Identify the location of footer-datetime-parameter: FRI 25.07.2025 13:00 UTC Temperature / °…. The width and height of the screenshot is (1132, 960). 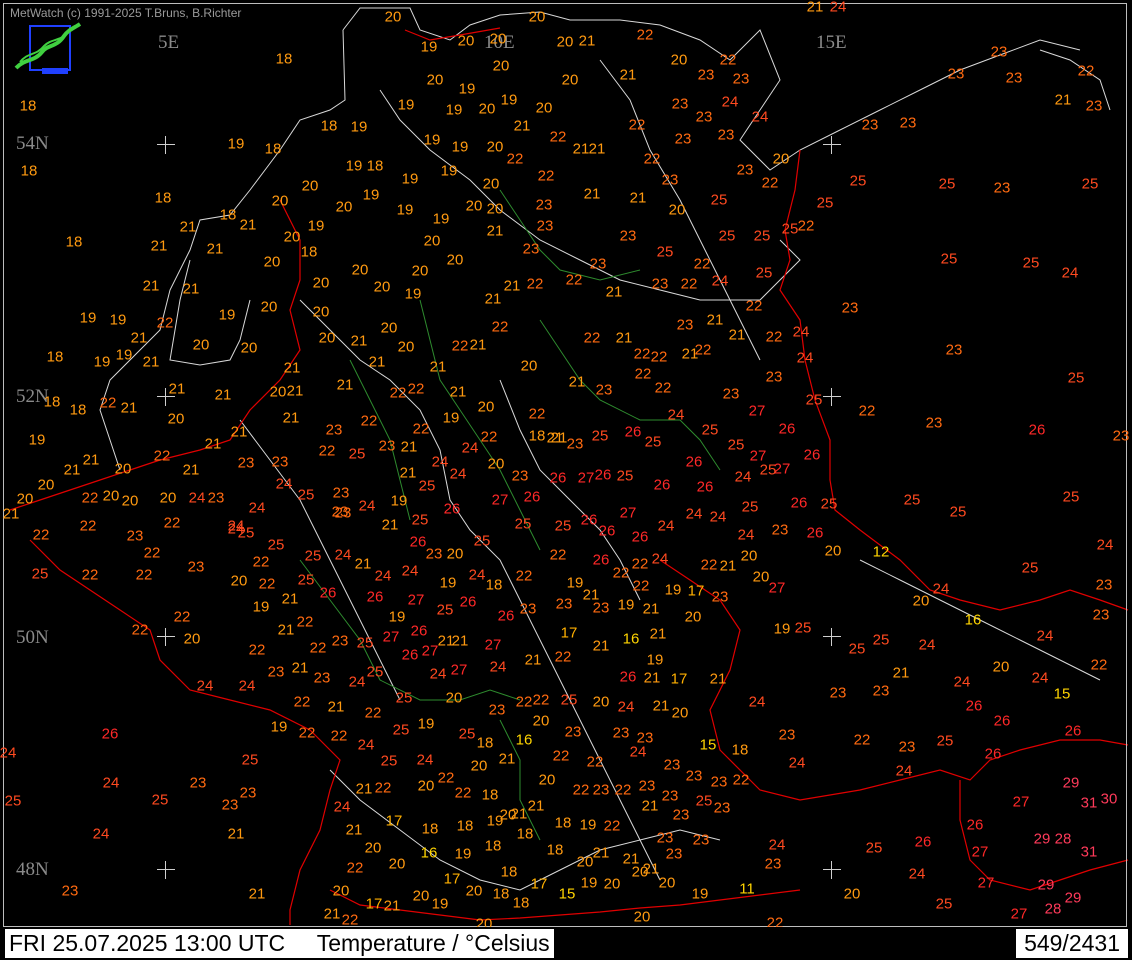
(279, 943).